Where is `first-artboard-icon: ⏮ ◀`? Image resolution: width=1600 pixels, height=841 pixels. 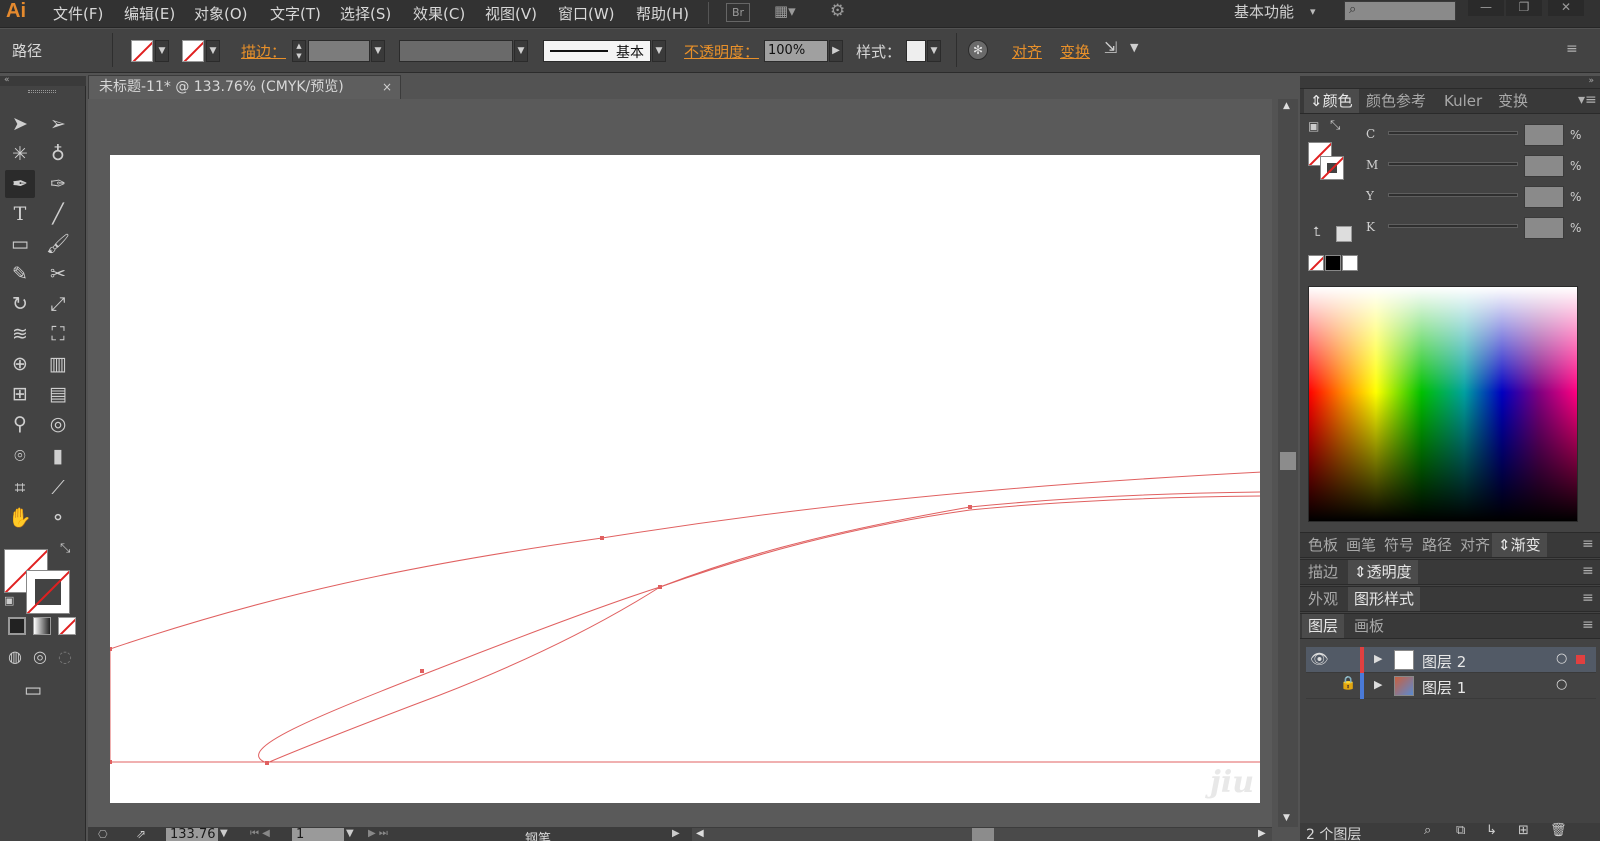 first-artboard-icon: ⏮ ◀ is located at coordinates (260, 833).